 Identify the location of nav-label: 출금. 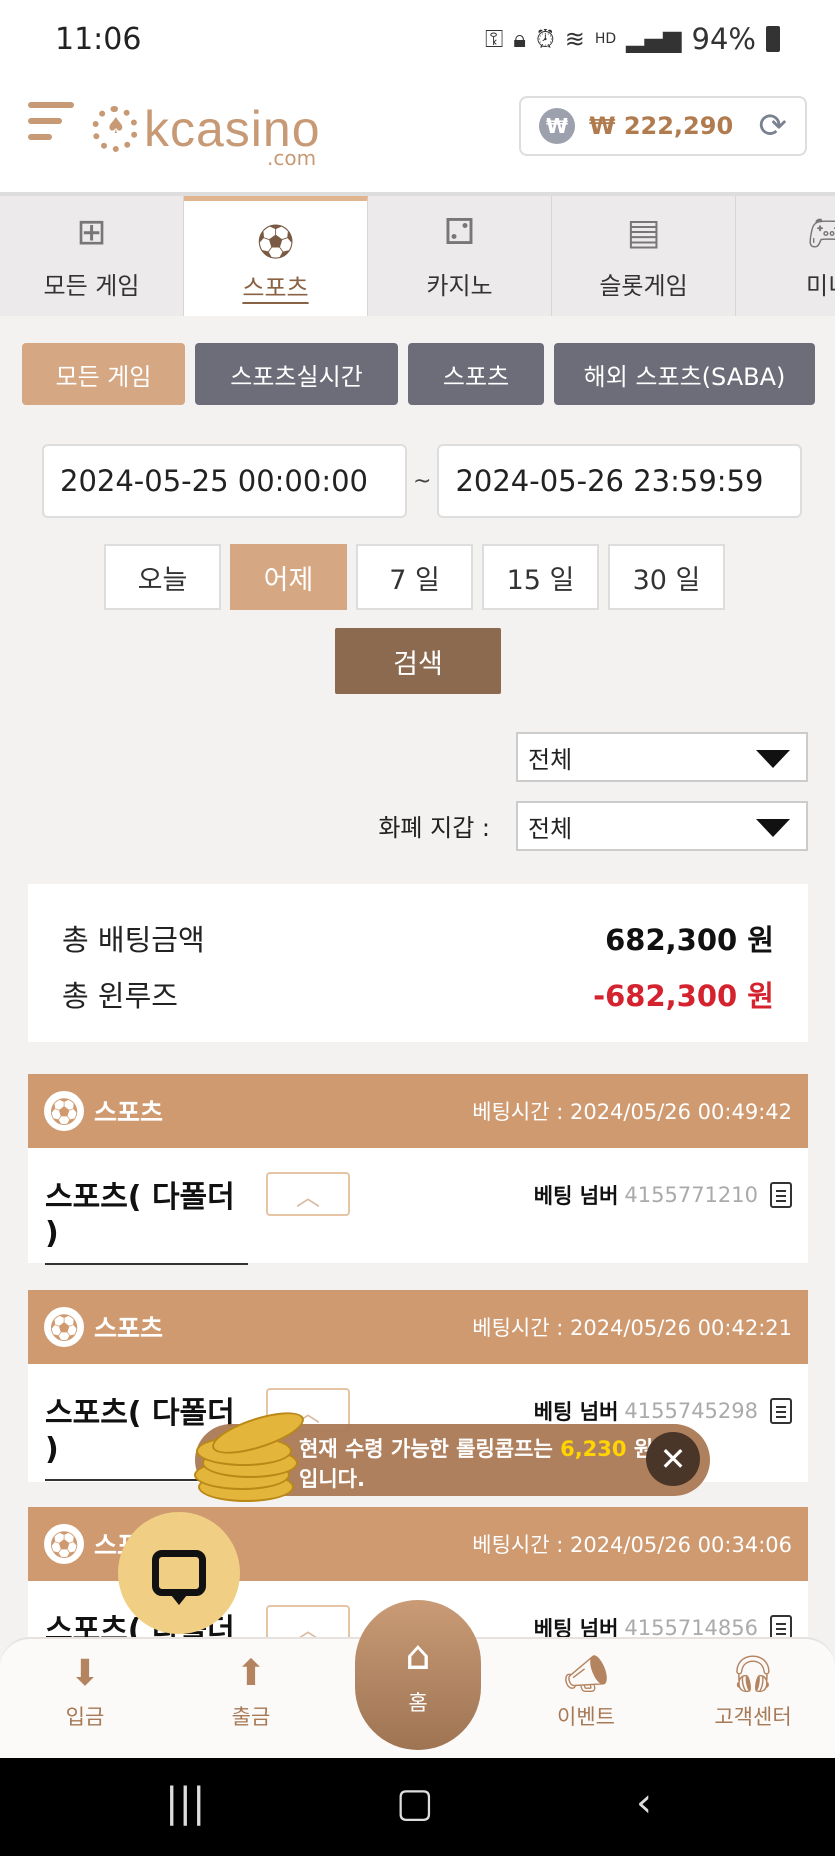
(251, 1717).